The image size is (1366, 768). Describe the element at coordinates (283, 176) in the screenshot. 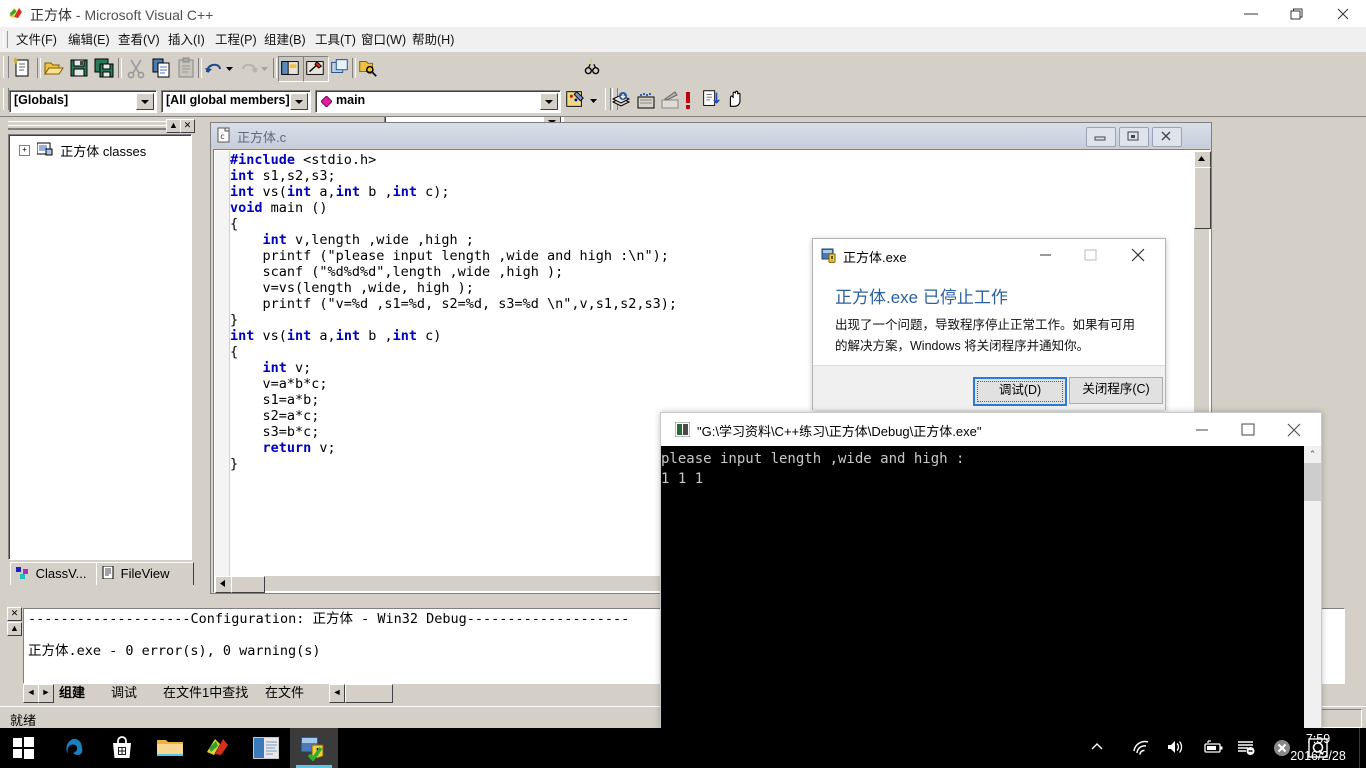

I see `code-line-2: int s1,s2,s3;` at that location.